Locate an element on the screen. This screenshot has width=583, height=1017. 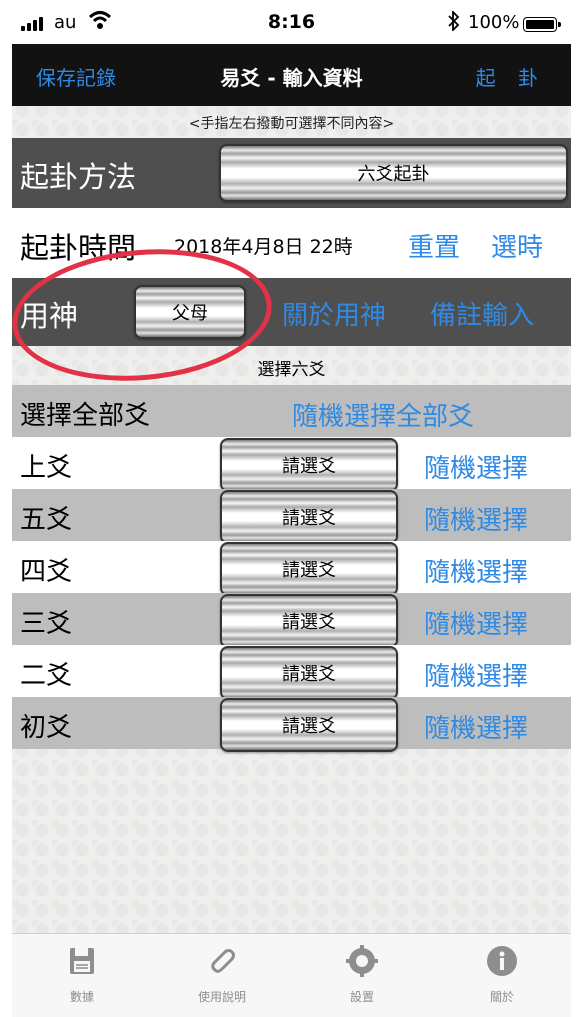
yao-row: 四爻 請選爻 隨機選擇 is located at coordinates (291, 568).